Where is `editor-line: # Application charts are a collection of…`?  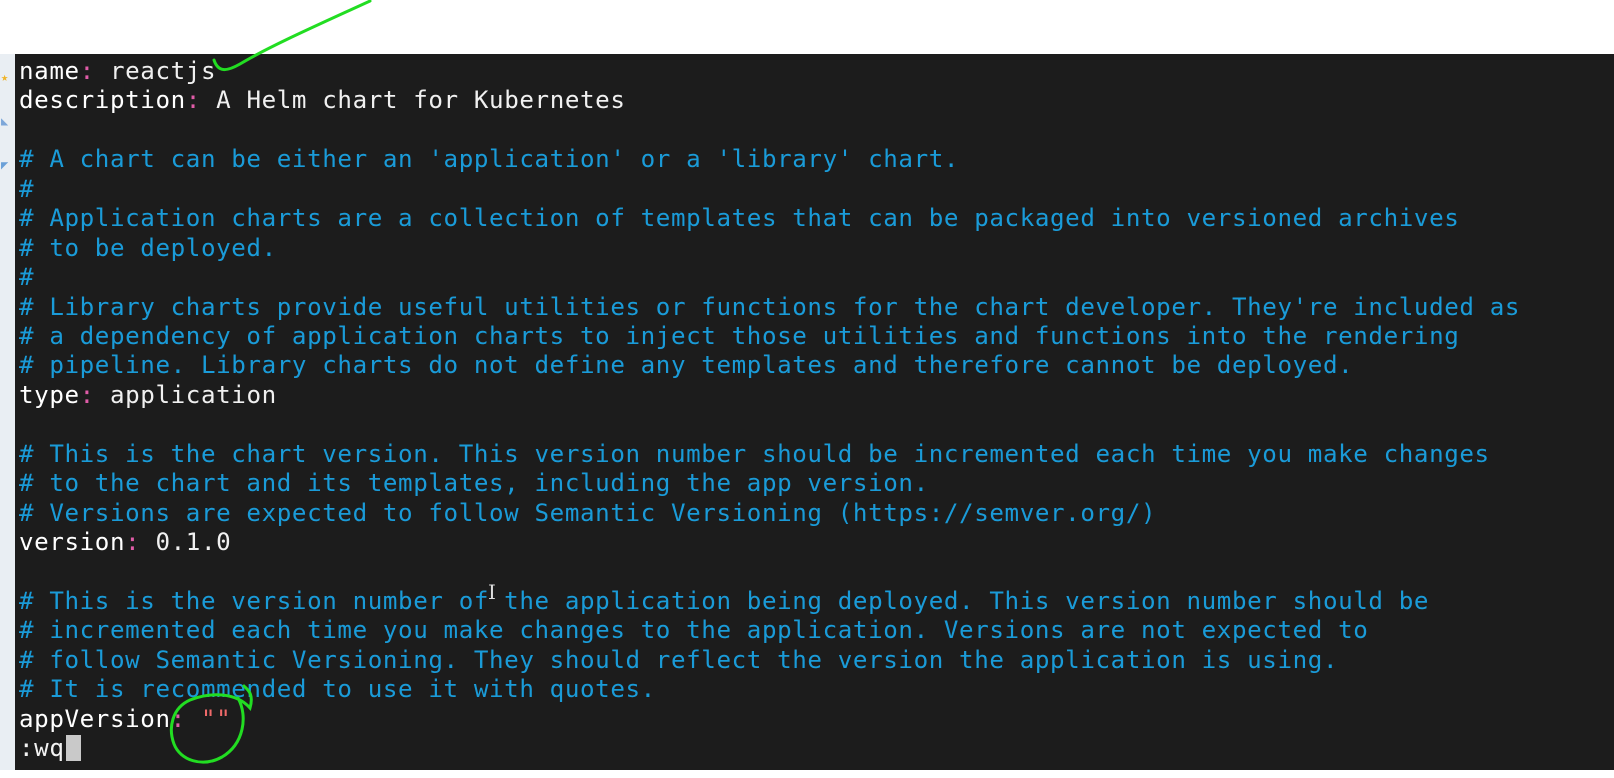 editor-line: # Application charts are a collection of… is located at coordinates (769, 218).